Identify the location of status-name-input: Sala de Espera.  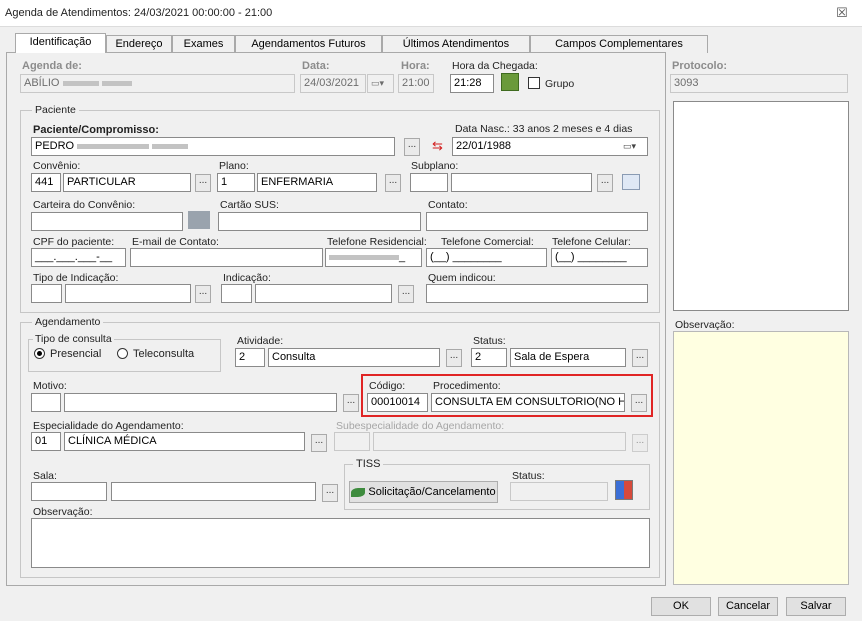
(568, 357).